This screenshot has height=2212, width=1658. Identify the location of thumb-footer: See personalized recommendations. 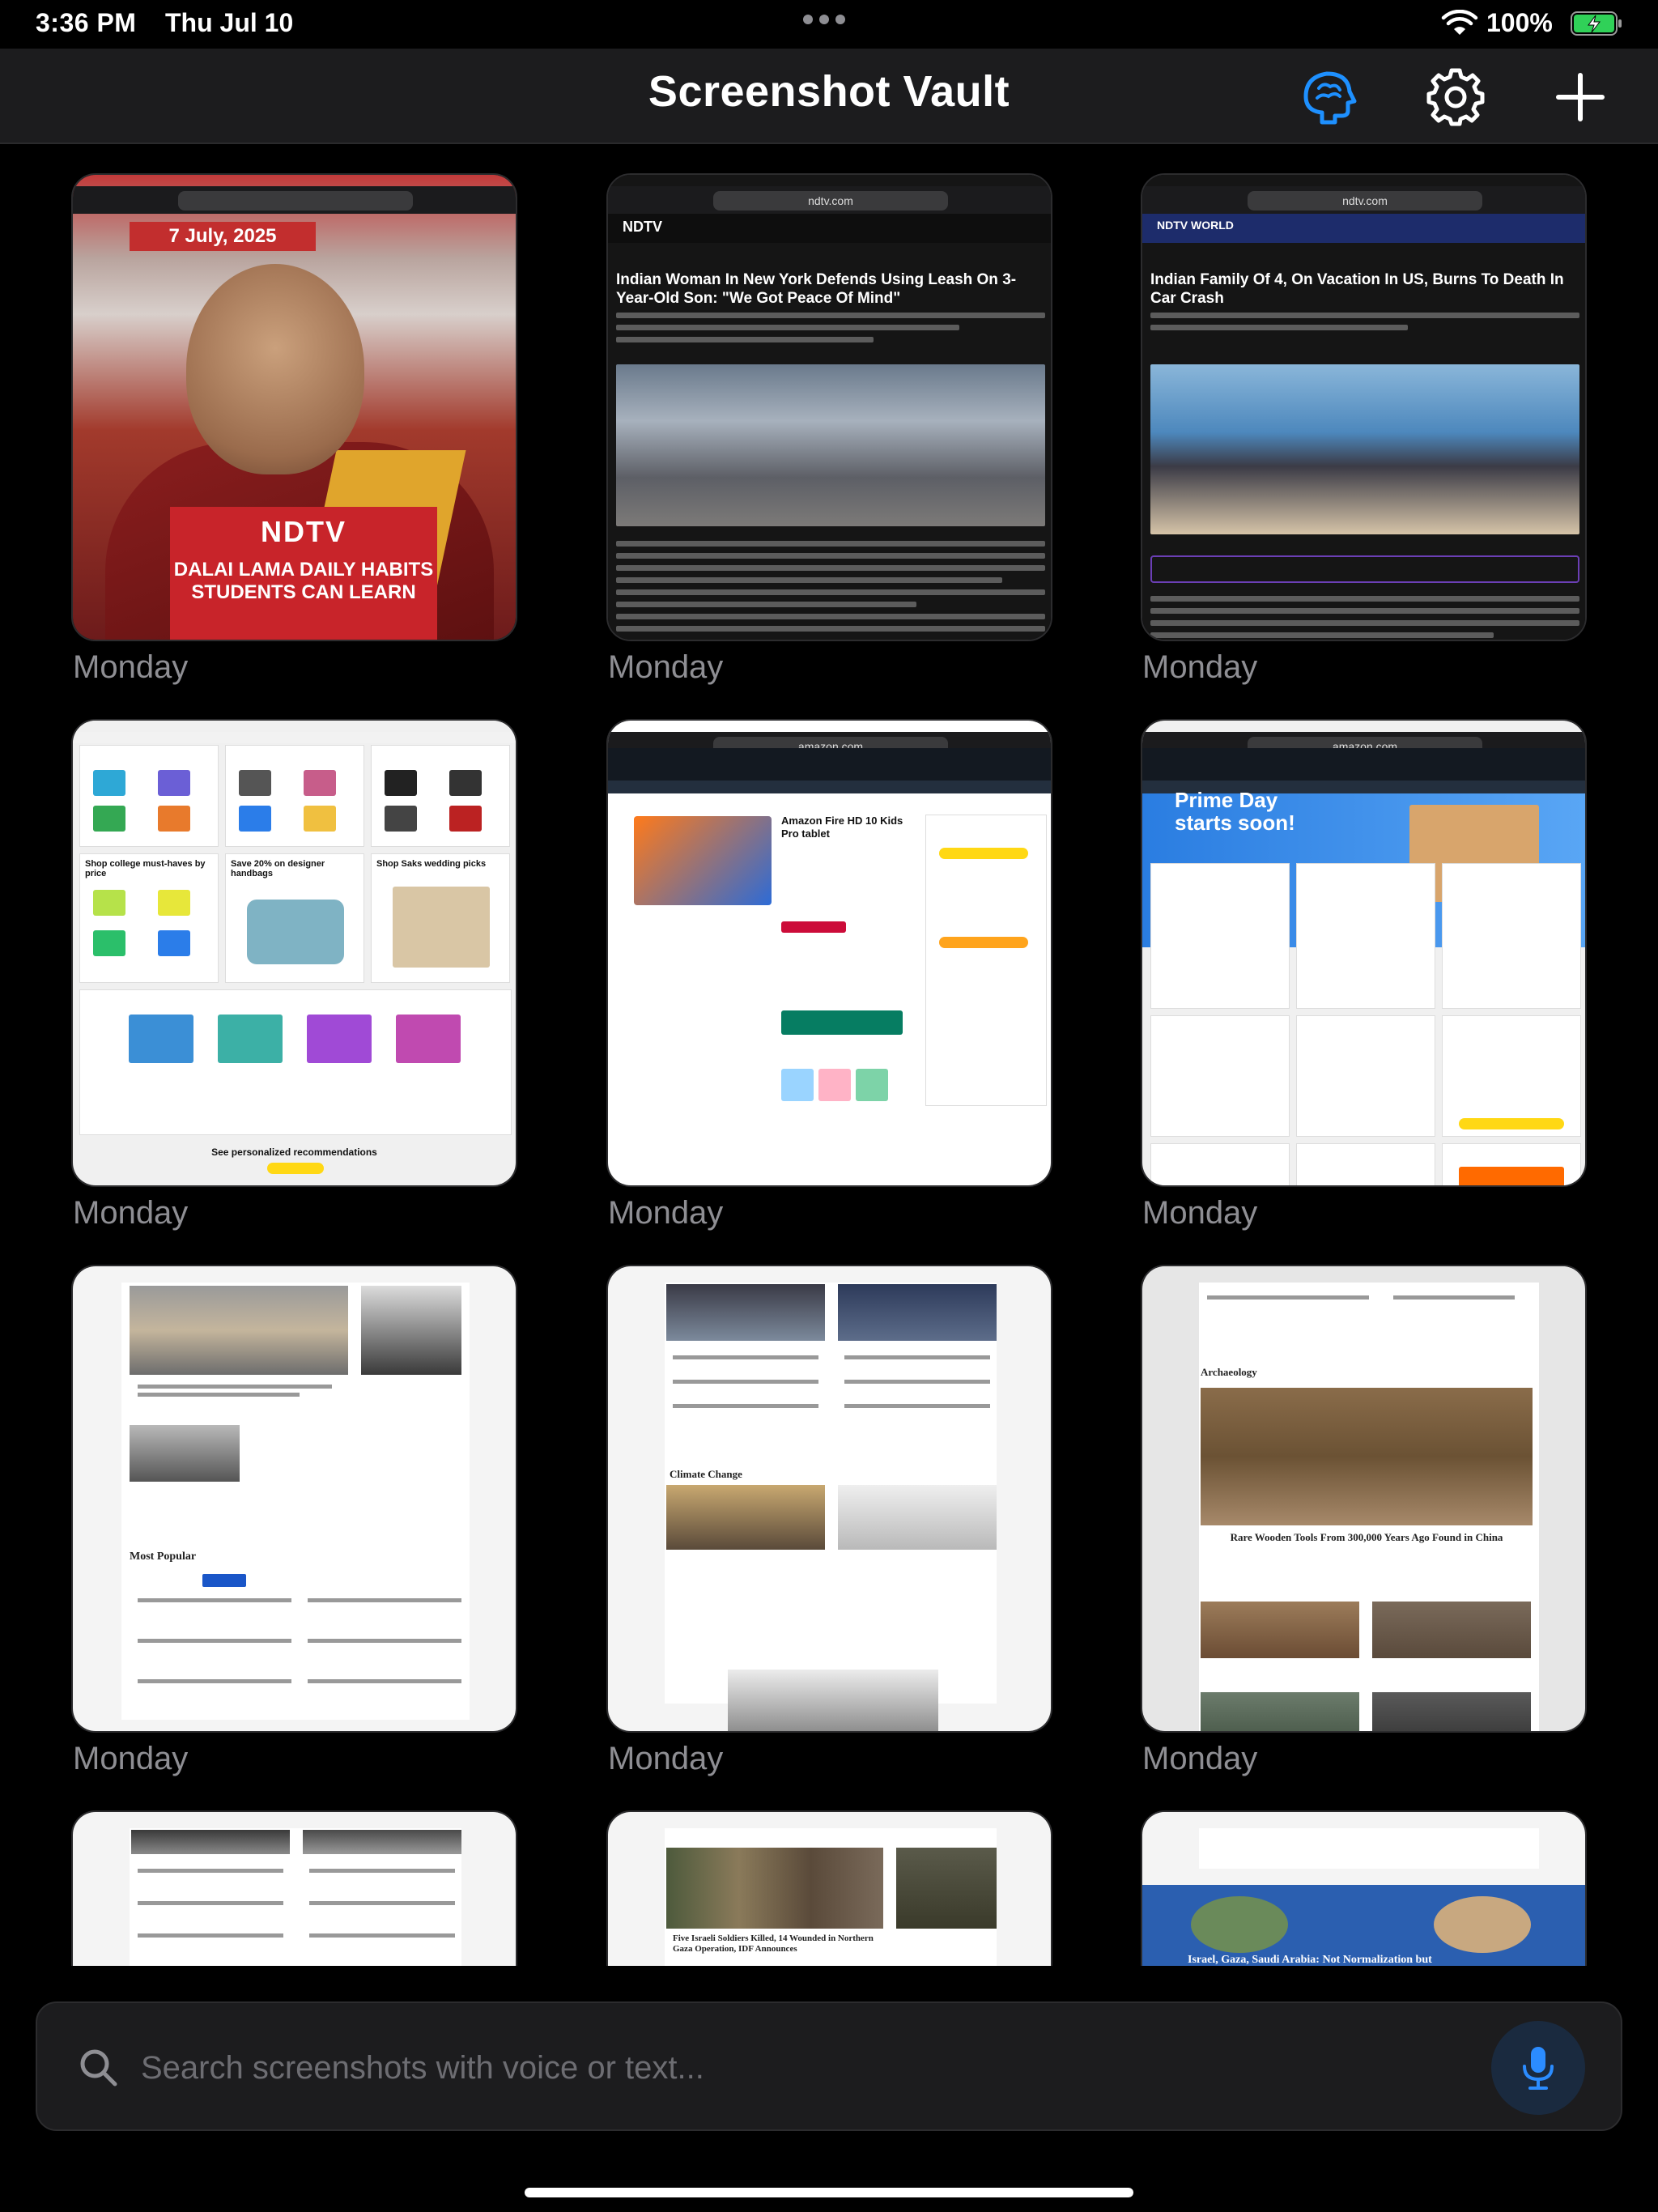
(294, 1152).